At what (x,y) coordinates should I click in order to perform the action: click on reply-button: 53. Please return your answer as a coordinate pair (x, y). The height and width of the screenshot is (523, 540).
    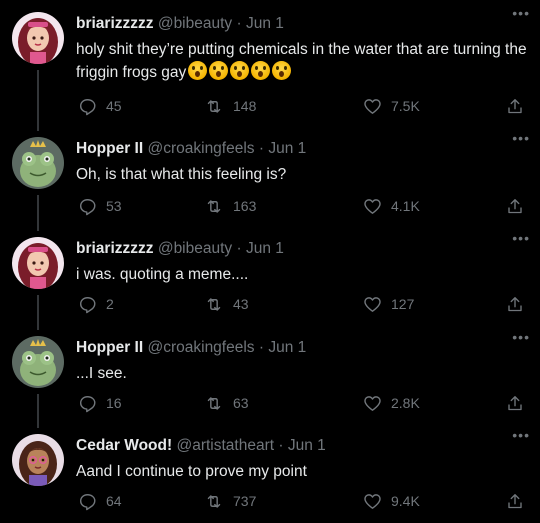
    Looking at the image, I should click on (100, 205).